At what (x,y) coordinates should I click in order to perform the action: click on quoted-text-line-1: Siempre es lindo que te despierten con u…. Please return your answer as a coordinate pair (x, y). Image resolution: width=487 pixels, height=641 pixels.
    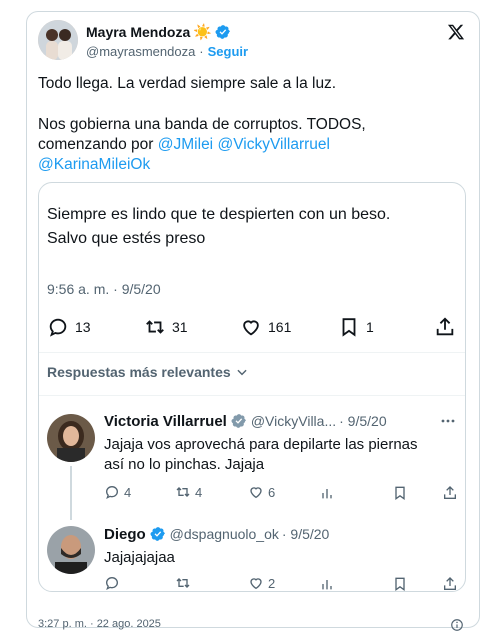
    Looking at the image, I should click on (219, 214).